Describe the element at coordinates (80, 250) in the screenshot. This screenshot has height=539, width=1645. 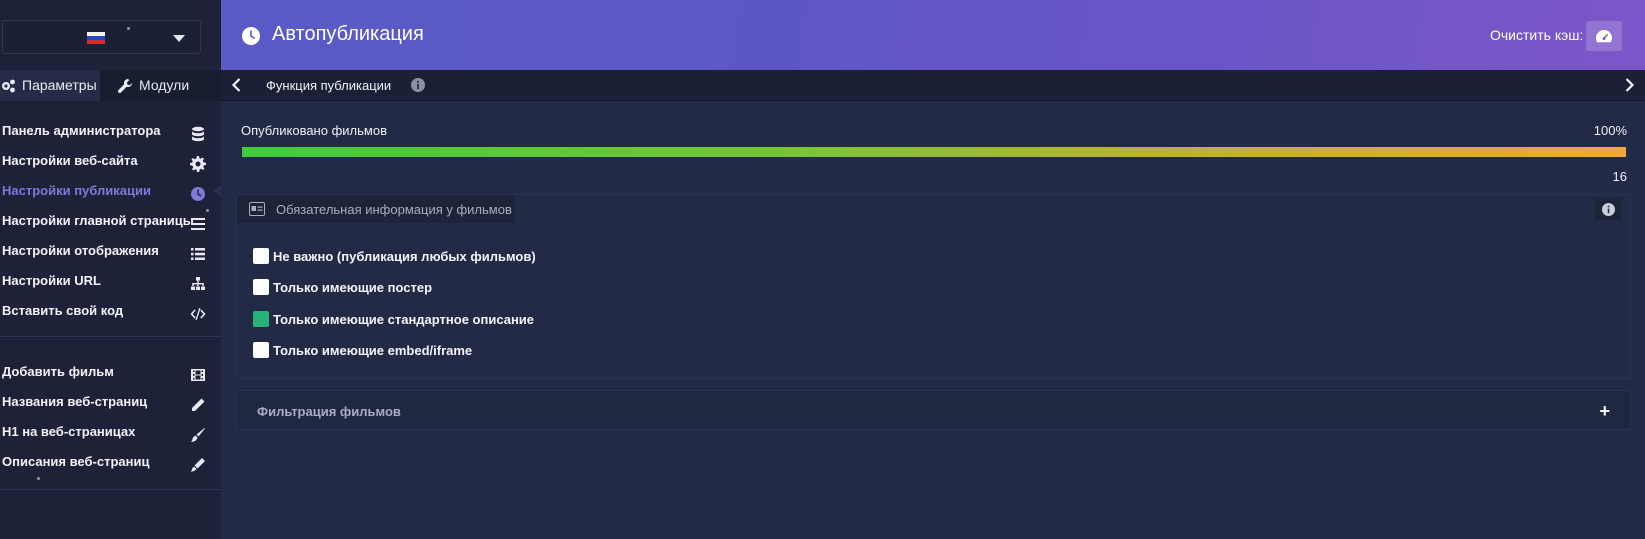
I see `sidebar-item-label: Настройки отображения` at that location.